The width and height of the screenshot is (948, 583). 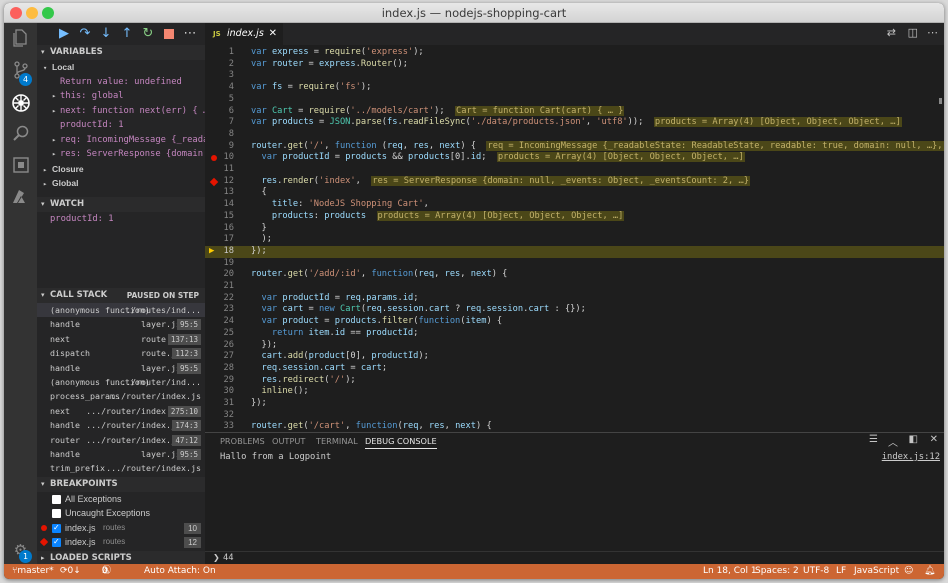 What do you see at coordinates (574, 287) in the screenshot?
I see `code-line: 21` at bounding box center [574, 287].